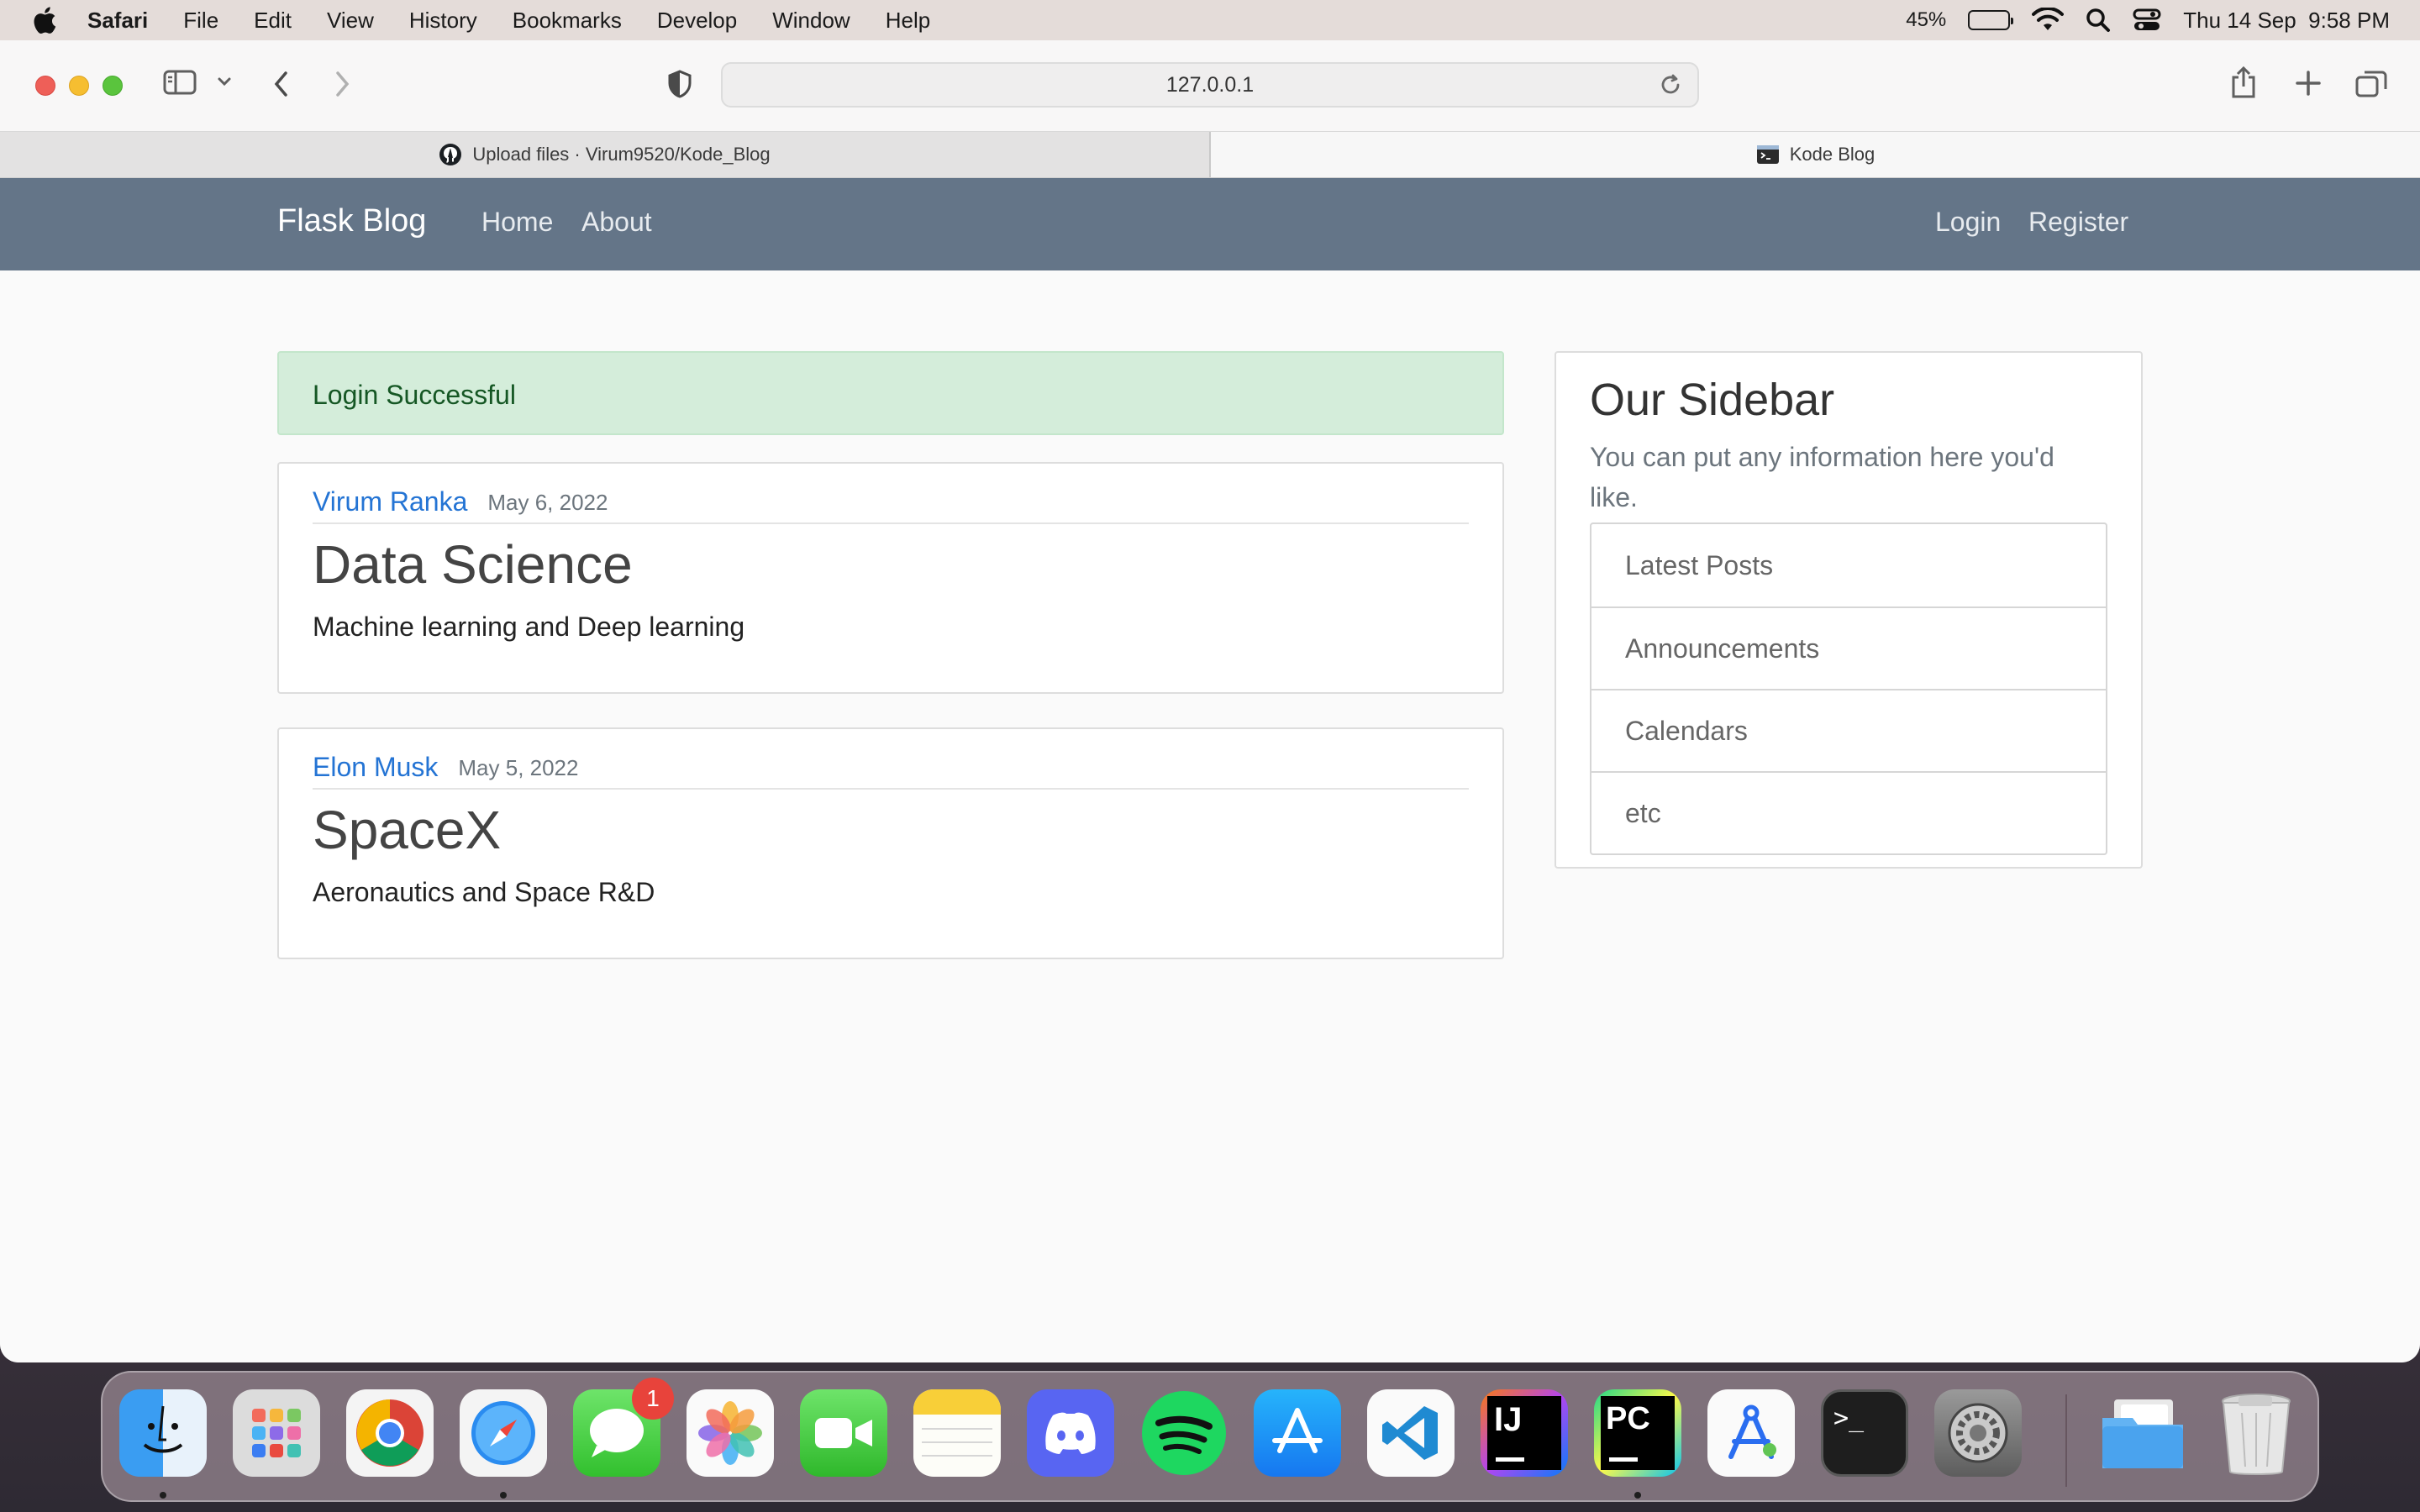 This screenshot has width=2420, height=1512. What do you see at coordinates (697, 21) in the screenshot?
I see `menu-develop: Develop` at bounding box center [697, 21].